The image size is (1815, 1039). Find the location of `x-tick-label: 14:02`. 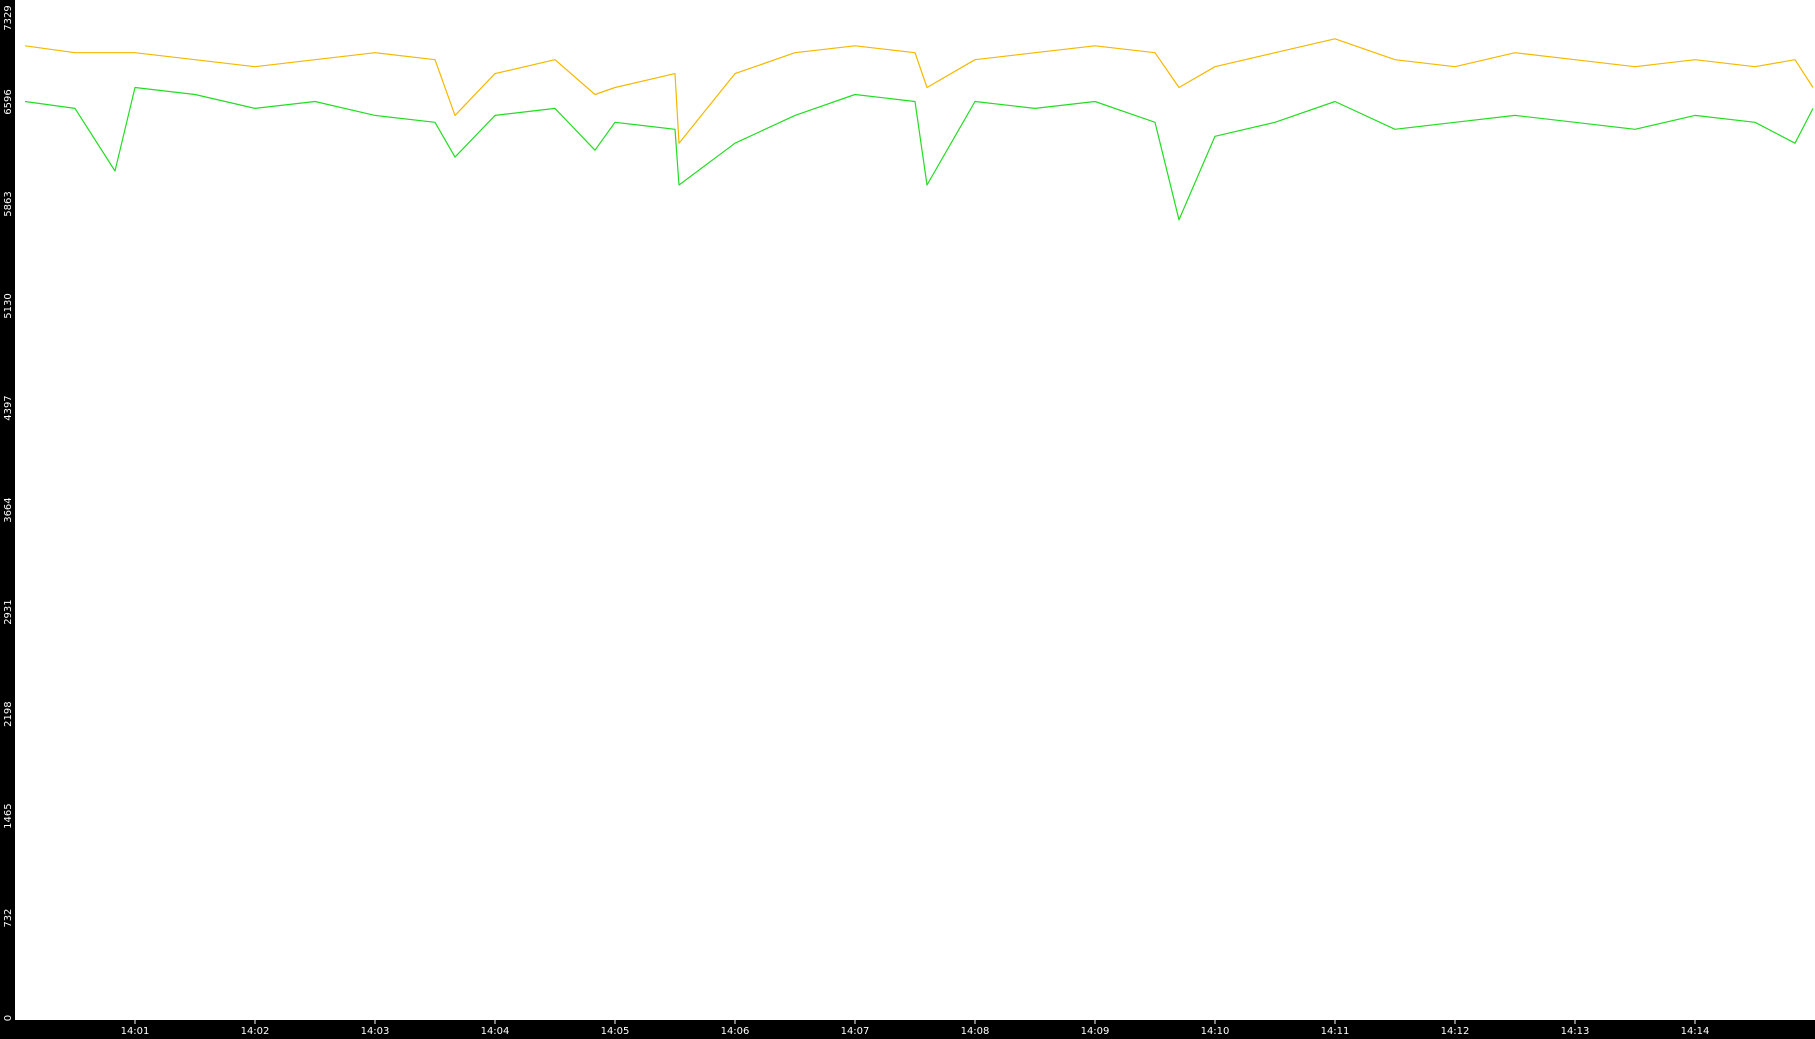

x-tick-label: 14:02 is located at coordinates (255, 1031).